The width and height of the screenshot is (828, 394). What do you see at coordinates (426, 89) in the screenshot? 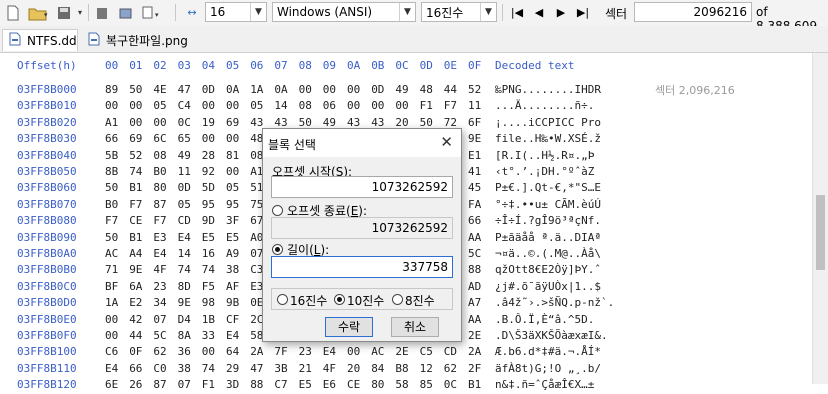
I see `hex-byte: 48` at bounding box center [426, 89].